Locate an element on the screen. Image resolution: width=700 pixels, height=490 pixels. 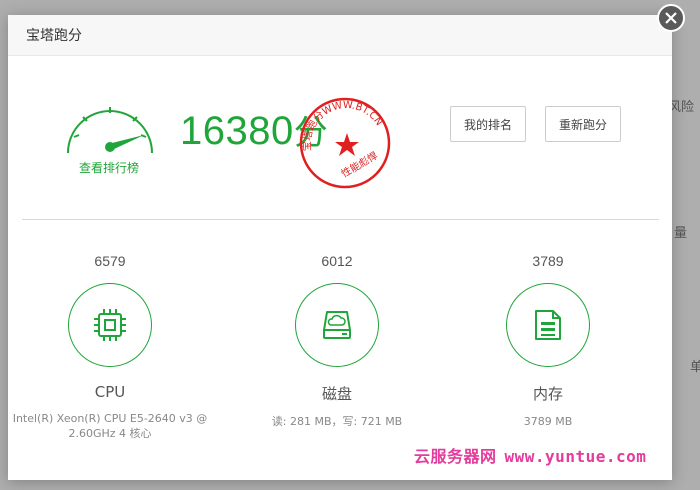
close-button is located at coordinates (671, 18).